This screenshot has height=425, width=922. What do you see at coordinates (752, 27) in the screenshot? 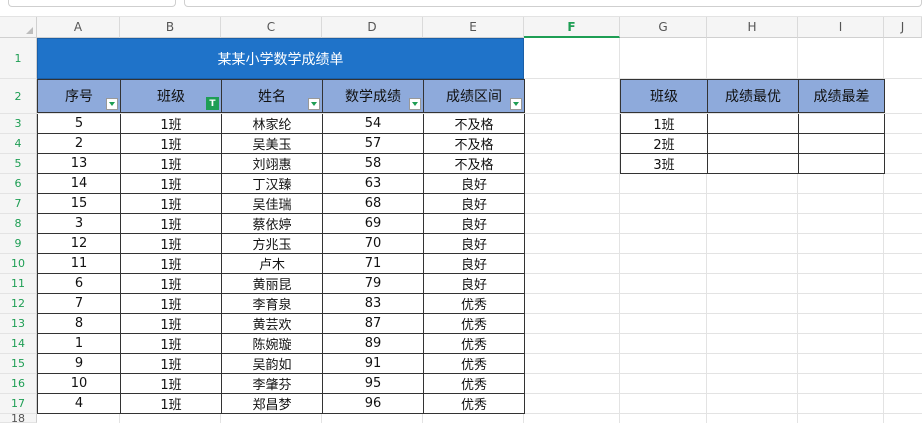
I see `column-header-h: H` at bounding box center [752, 27].